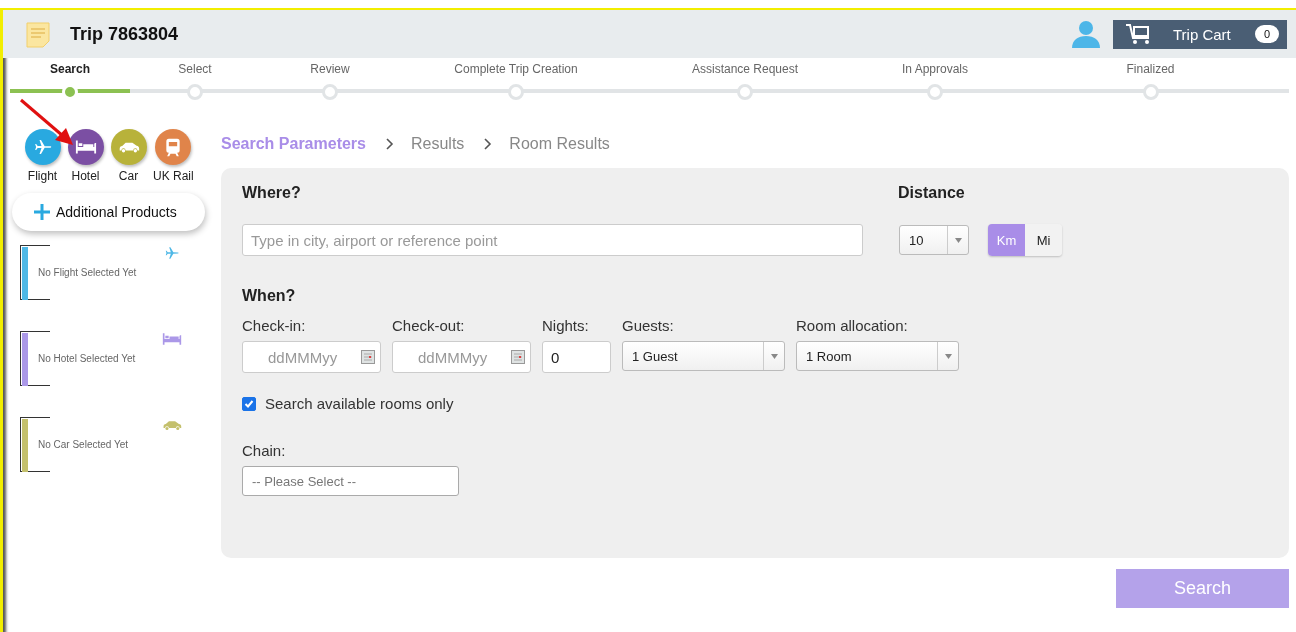 The image size is (1296, 632). What do you see at coordinates (42, 212) in the screenshot?
I see `plus-icon` at bounding box center [42, 212].